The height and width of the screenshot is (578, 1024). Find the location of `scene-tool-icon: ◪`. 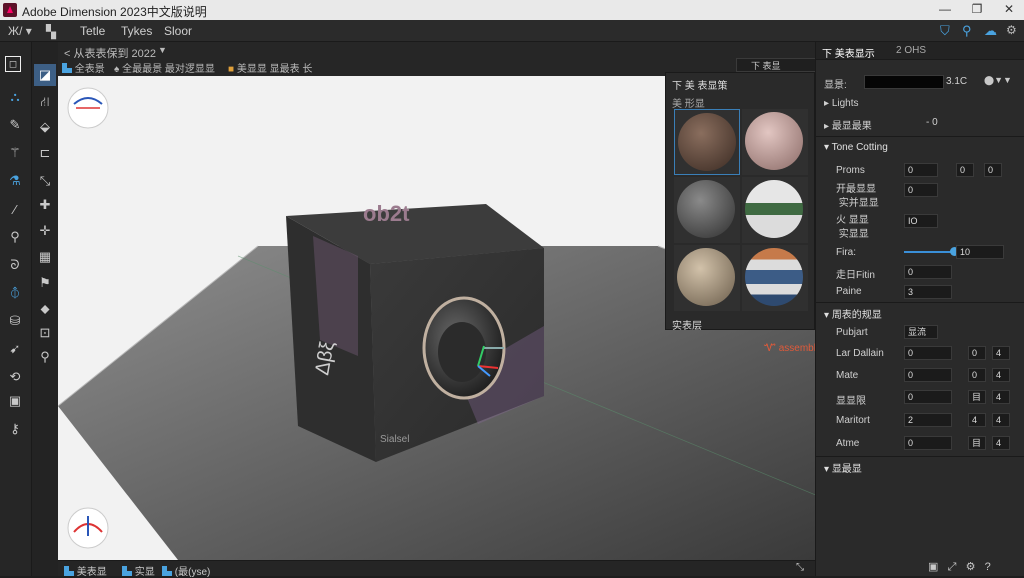

scene-tool-icon: ◪ is located at coordinates (45, 75).